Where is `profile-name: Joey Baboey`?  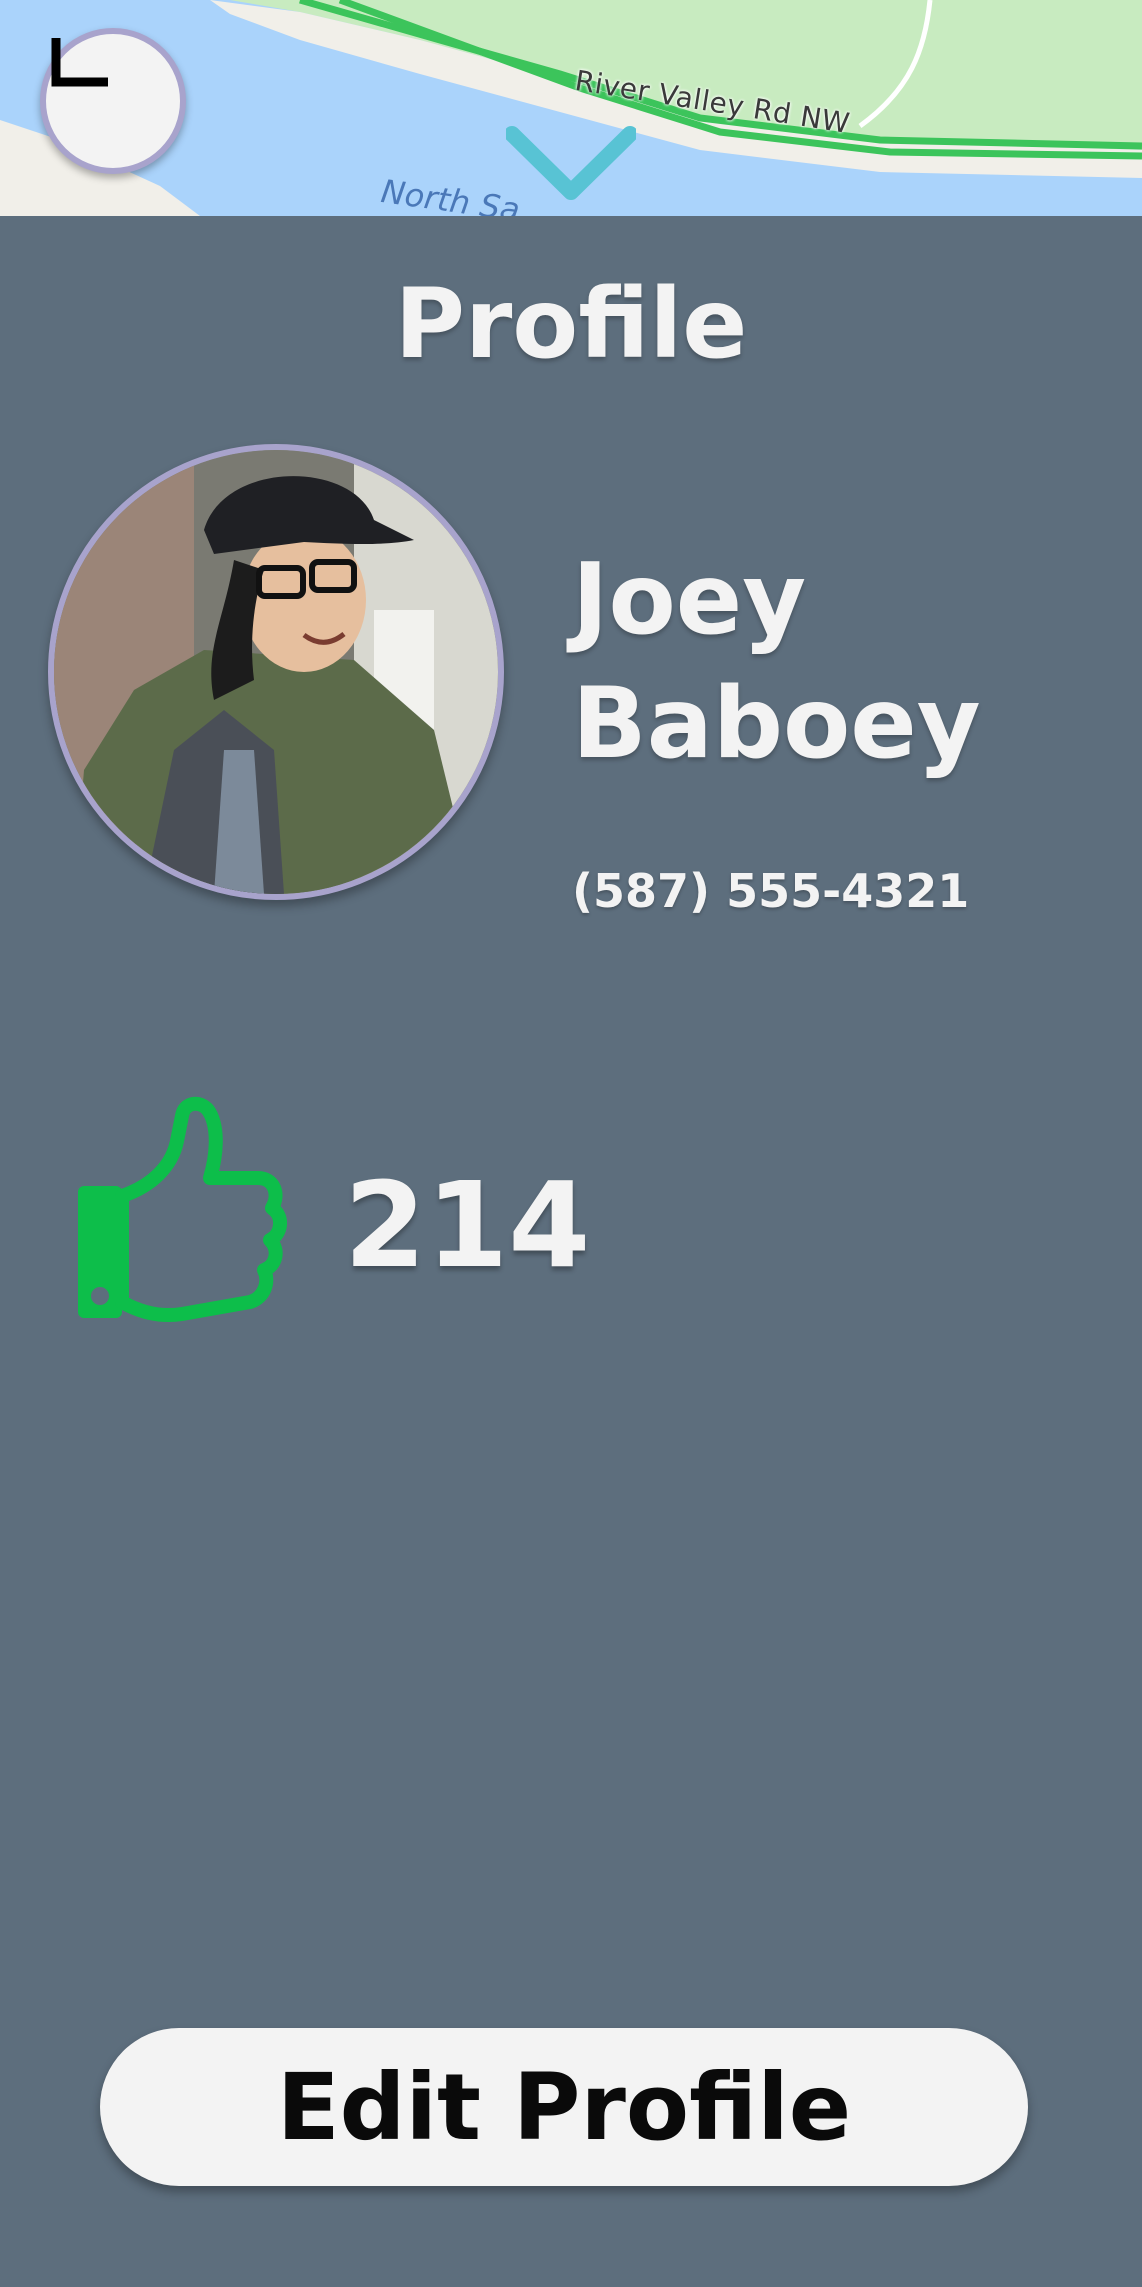
profile-name: Joey Baboey is located at coordinates (832, 662).